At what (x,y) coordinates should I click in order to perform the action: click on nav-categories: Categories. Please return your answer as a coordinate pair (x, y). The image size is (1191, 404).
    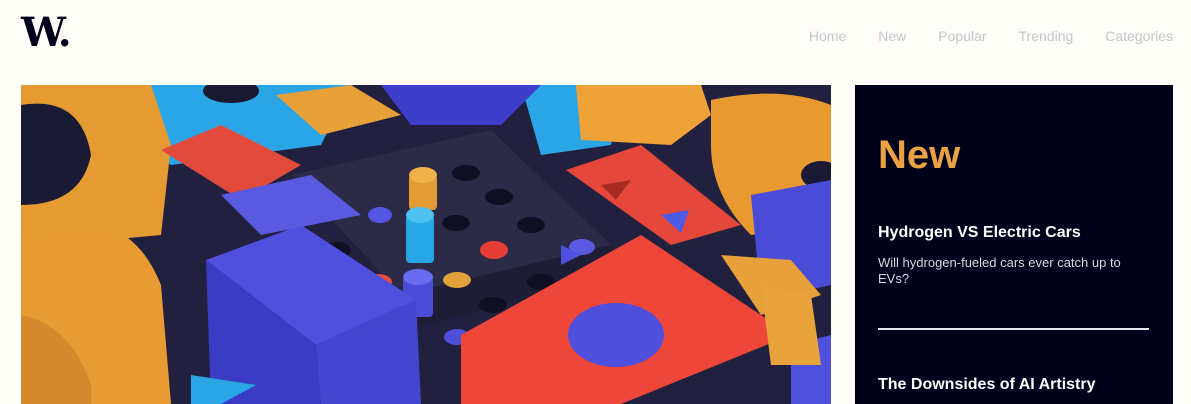
    Looking at the image, I should click on (1139, 36).